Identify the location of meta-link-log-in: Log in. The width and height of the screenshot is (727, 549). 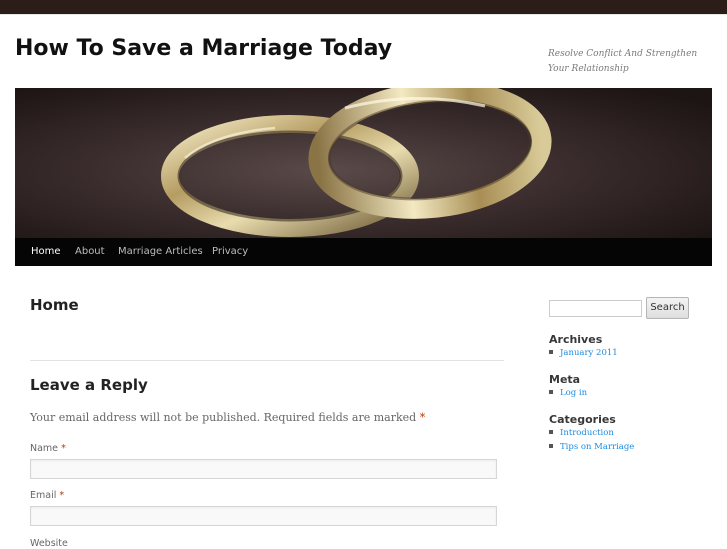
(568, 393).